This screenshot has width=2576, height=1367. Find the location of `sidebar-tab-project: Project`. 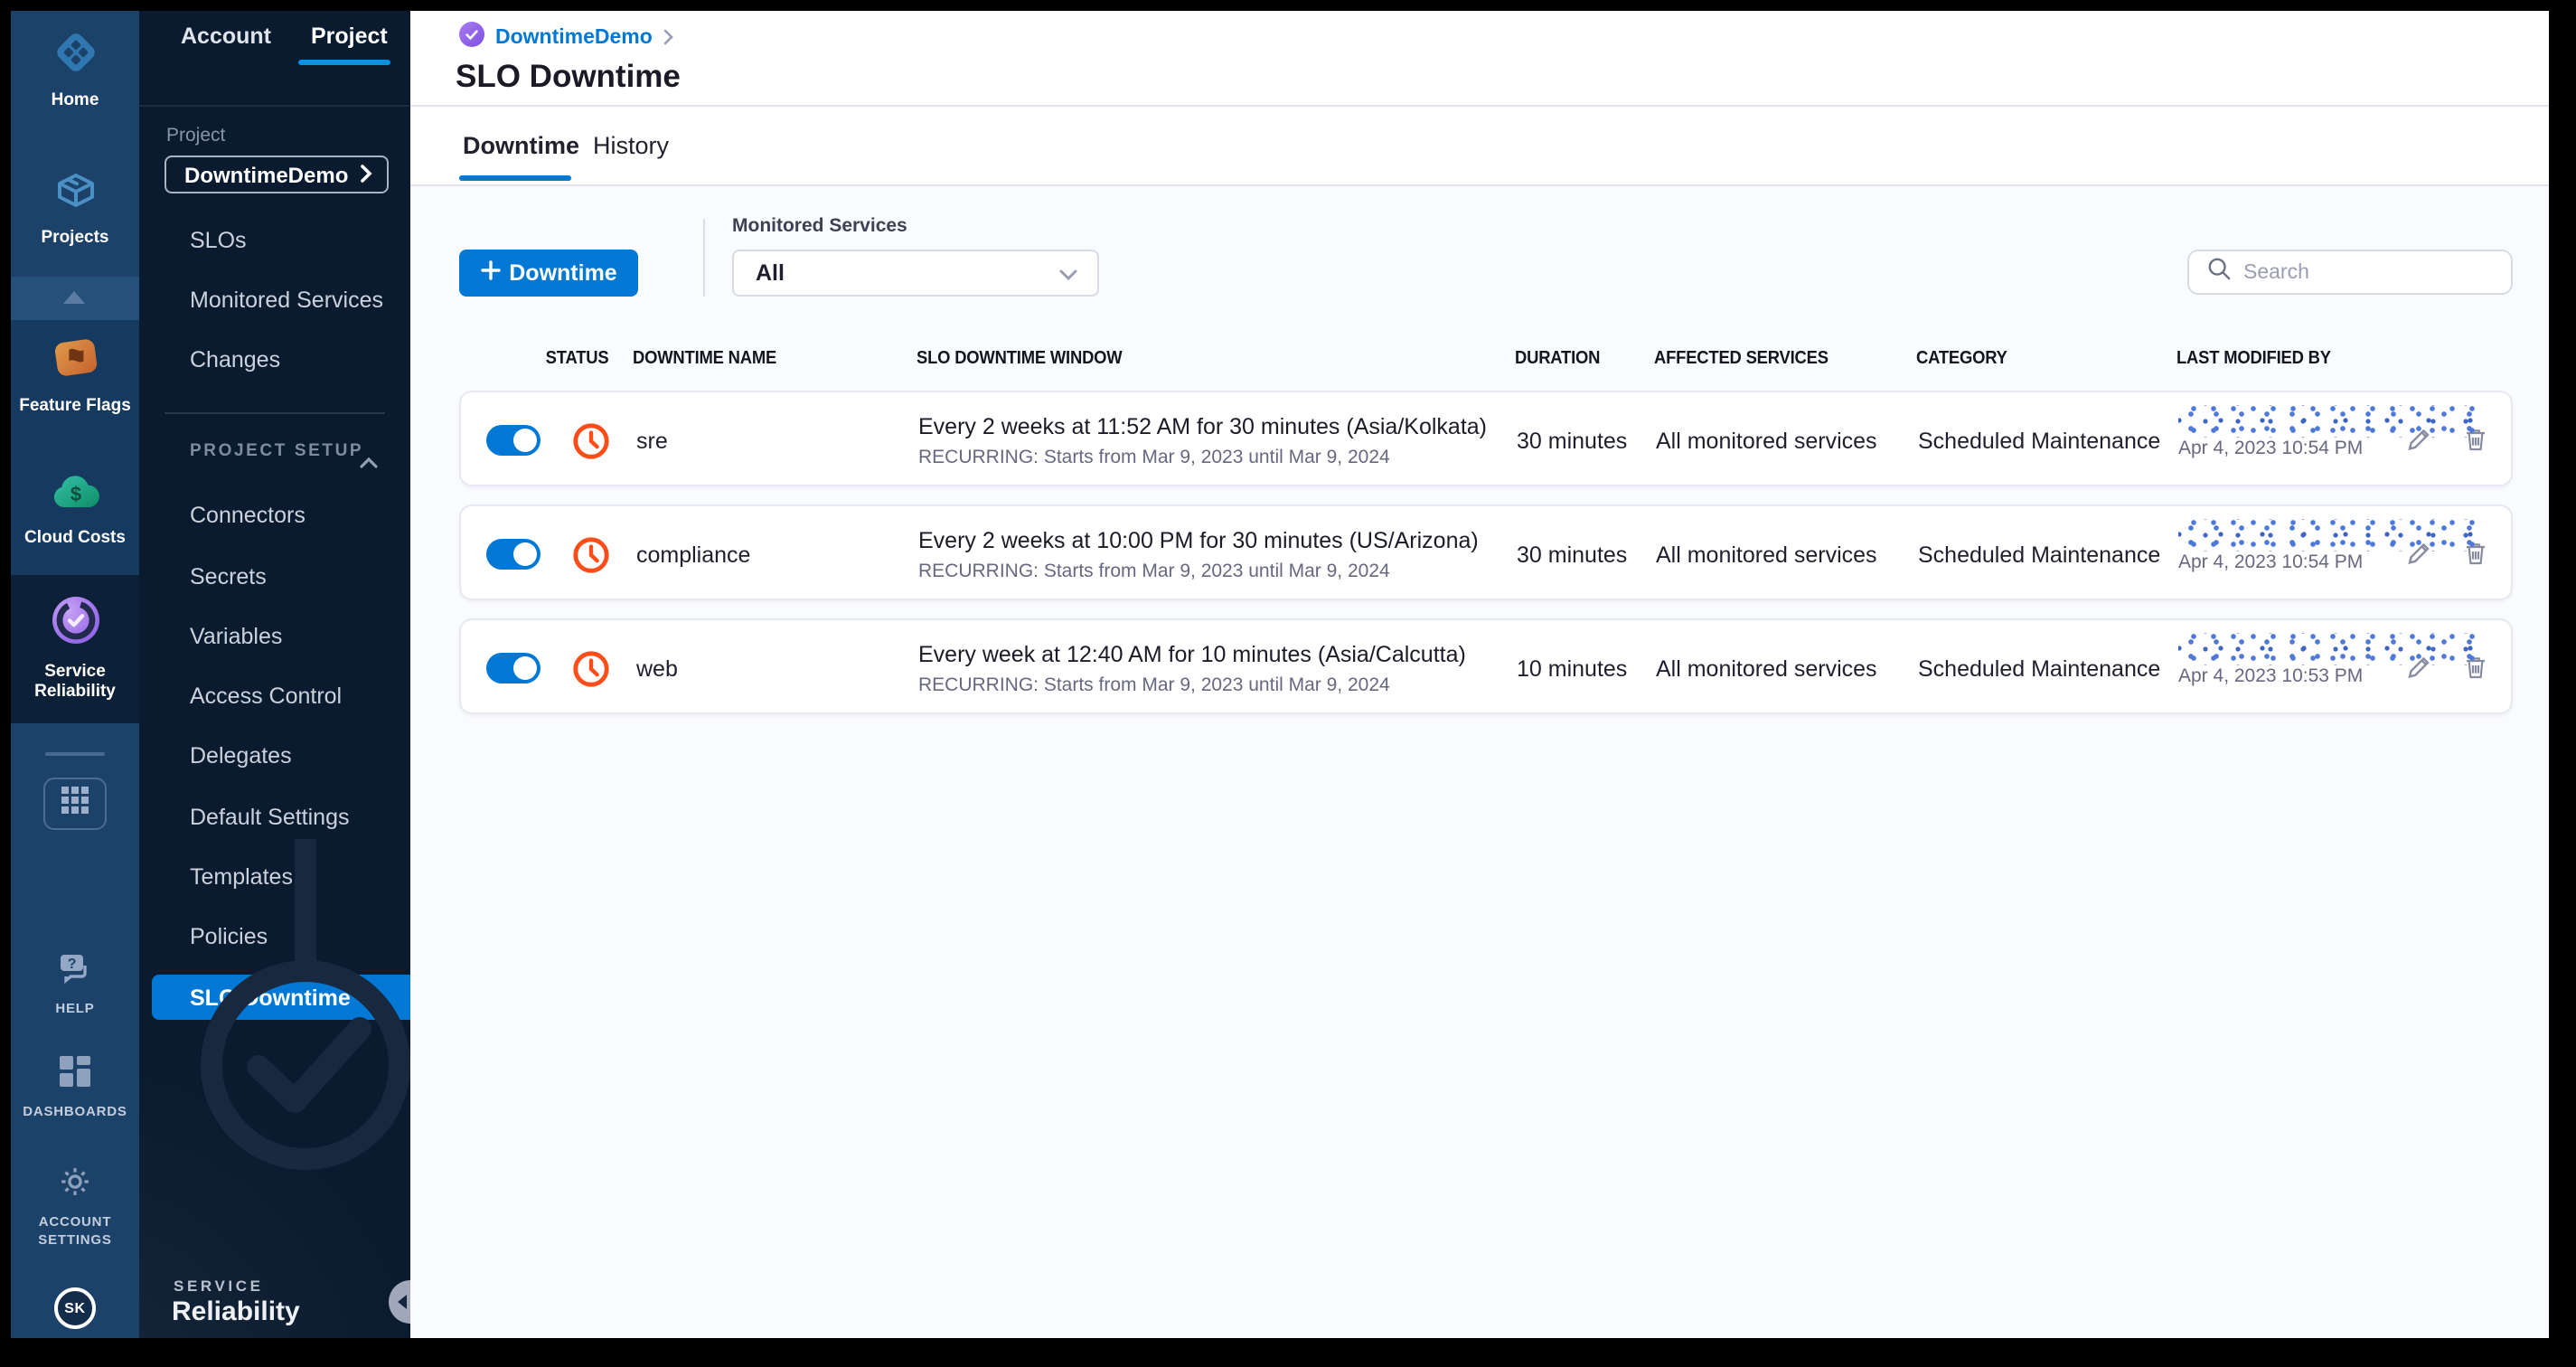

sidebar-tab-project: Project is located at coordinates (349, 36).